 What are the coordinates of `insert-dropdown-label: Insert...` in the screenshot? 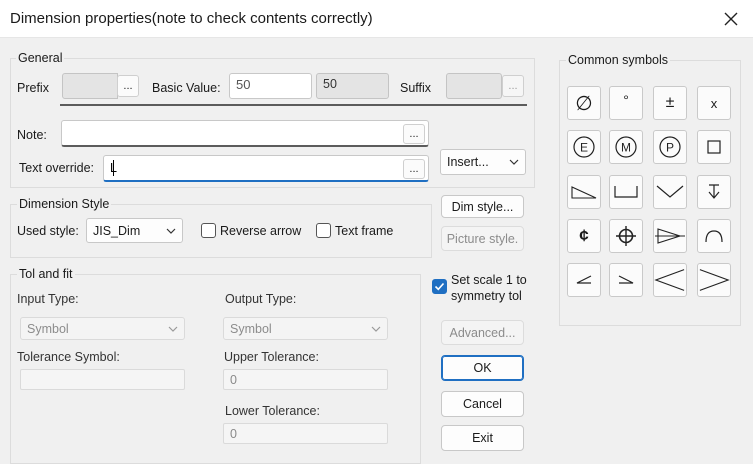 It's located at (468, 162).